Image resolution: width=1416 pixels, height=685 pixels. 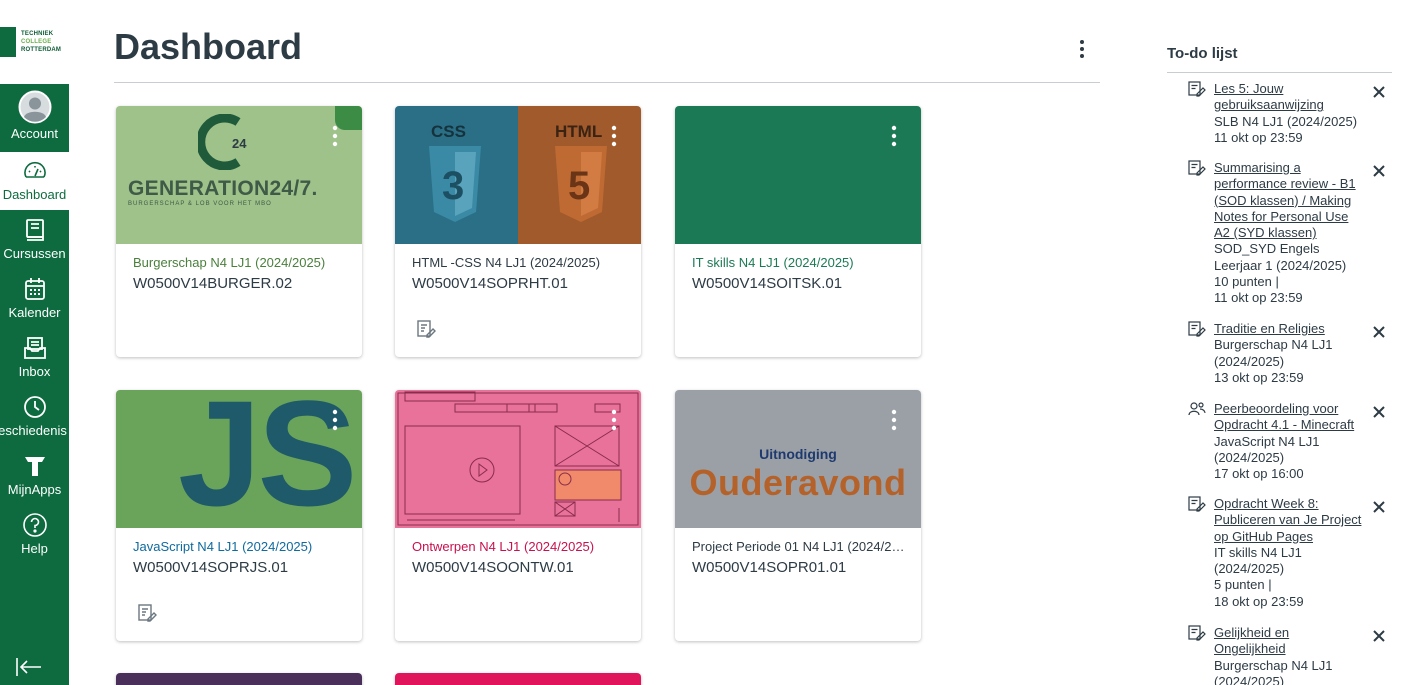 What do you see at coordinates (34, 548) in the screenshot?
I see `nav-help-label: Help` at bounding box center [34, 548].